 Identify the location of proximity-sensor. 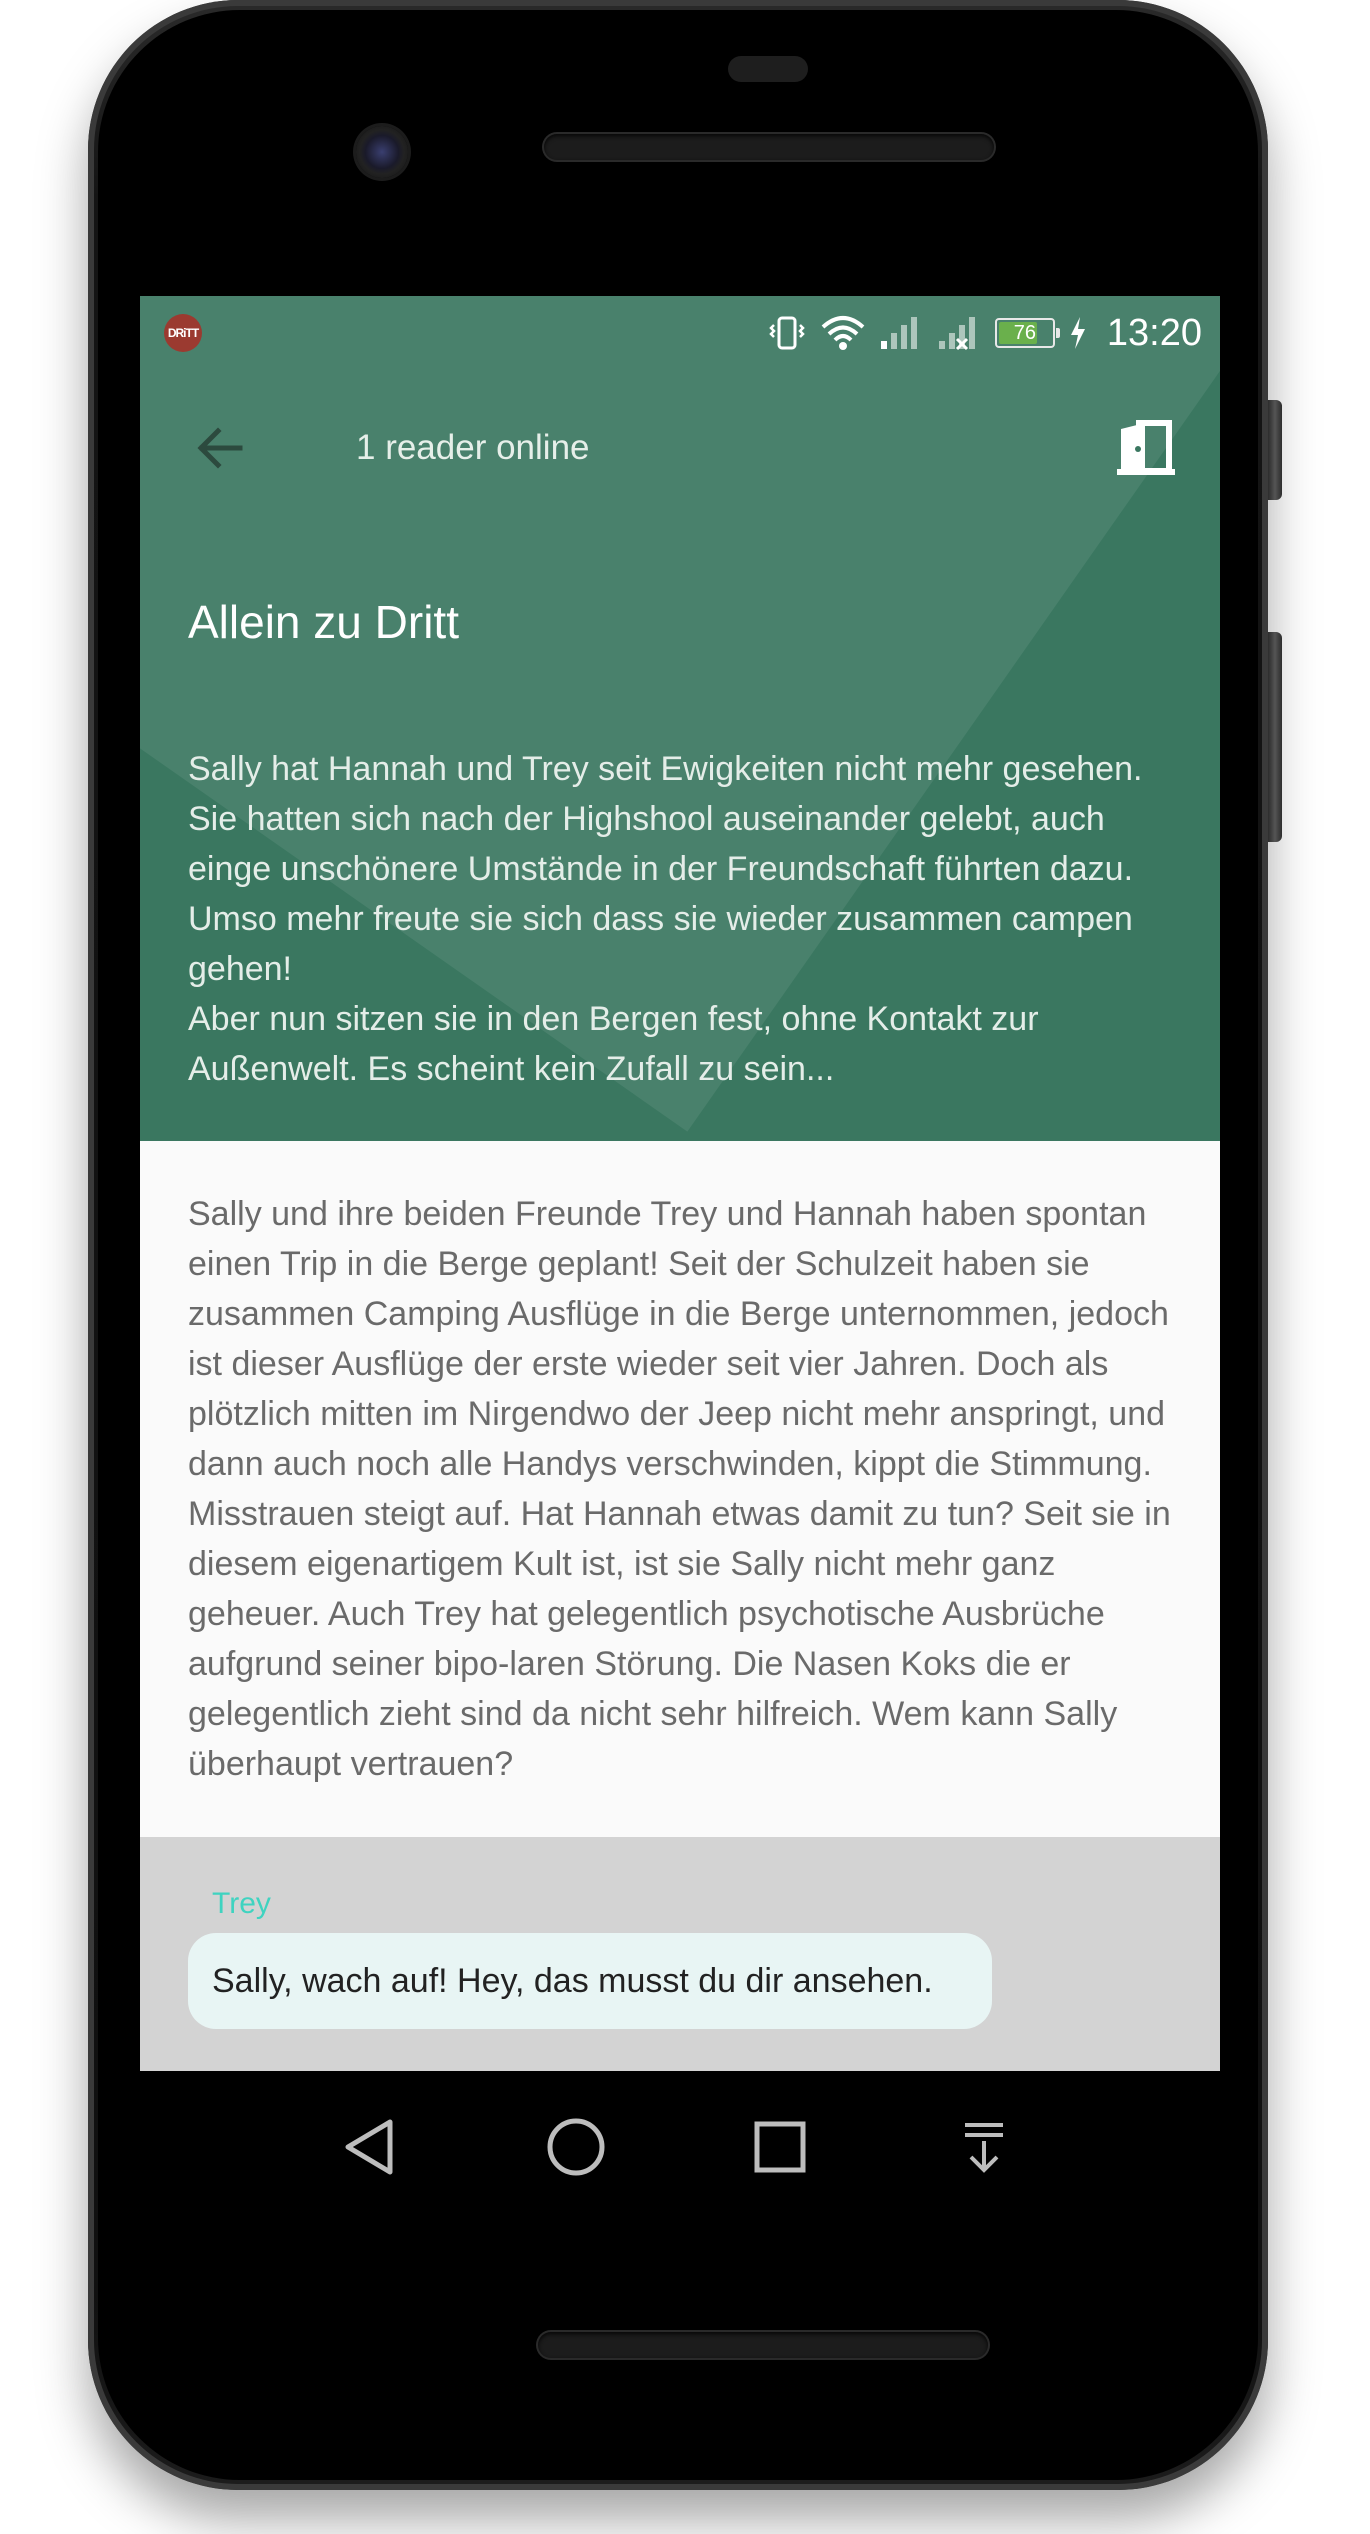
(768, 69).